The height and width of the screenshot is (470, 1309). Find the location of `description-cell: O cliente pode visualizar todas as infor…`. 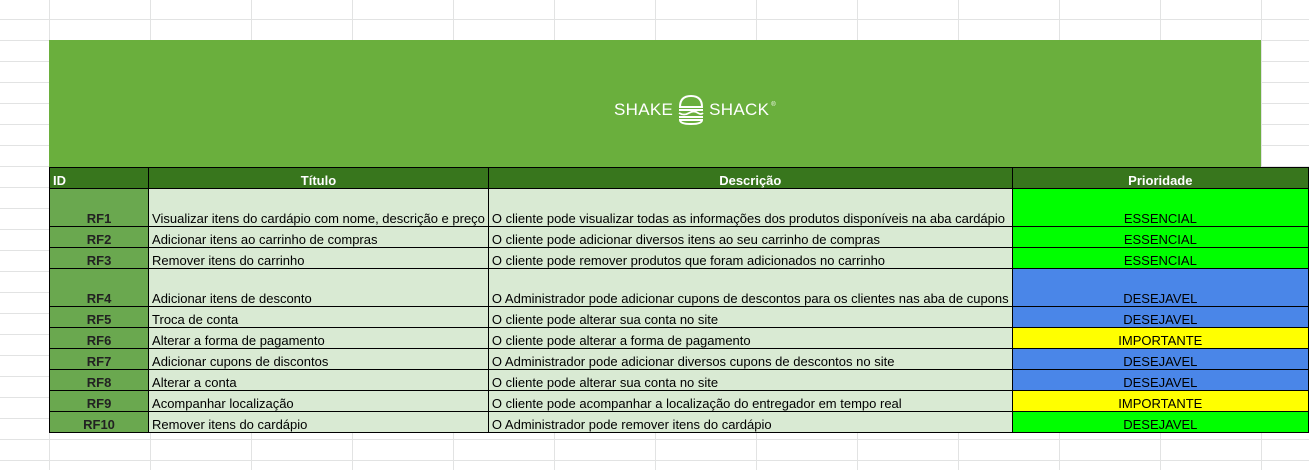

description-cell: O cliente pode visualizar todas as infor… is located at coordinates (750, 207).